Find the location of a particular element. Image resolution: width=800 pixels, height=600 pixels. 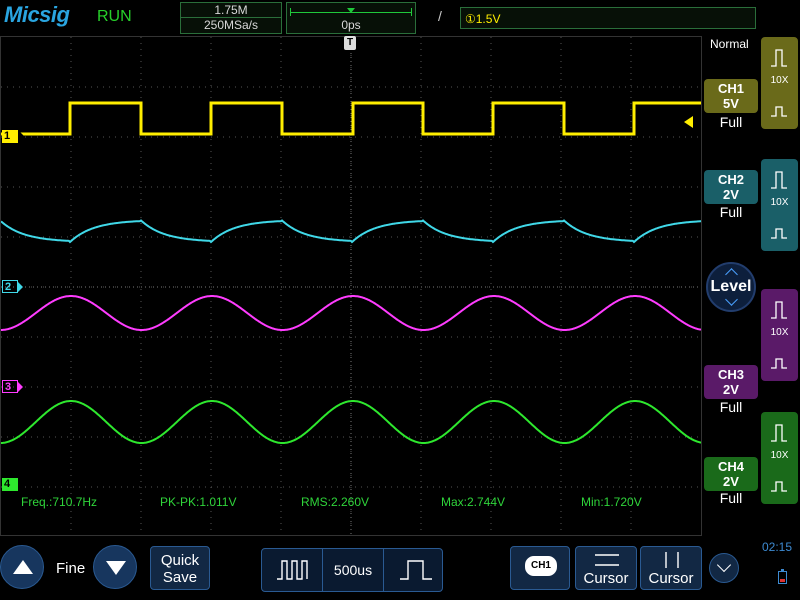

sample-rate: 250MSa/s is located at coordinates (231, 25).